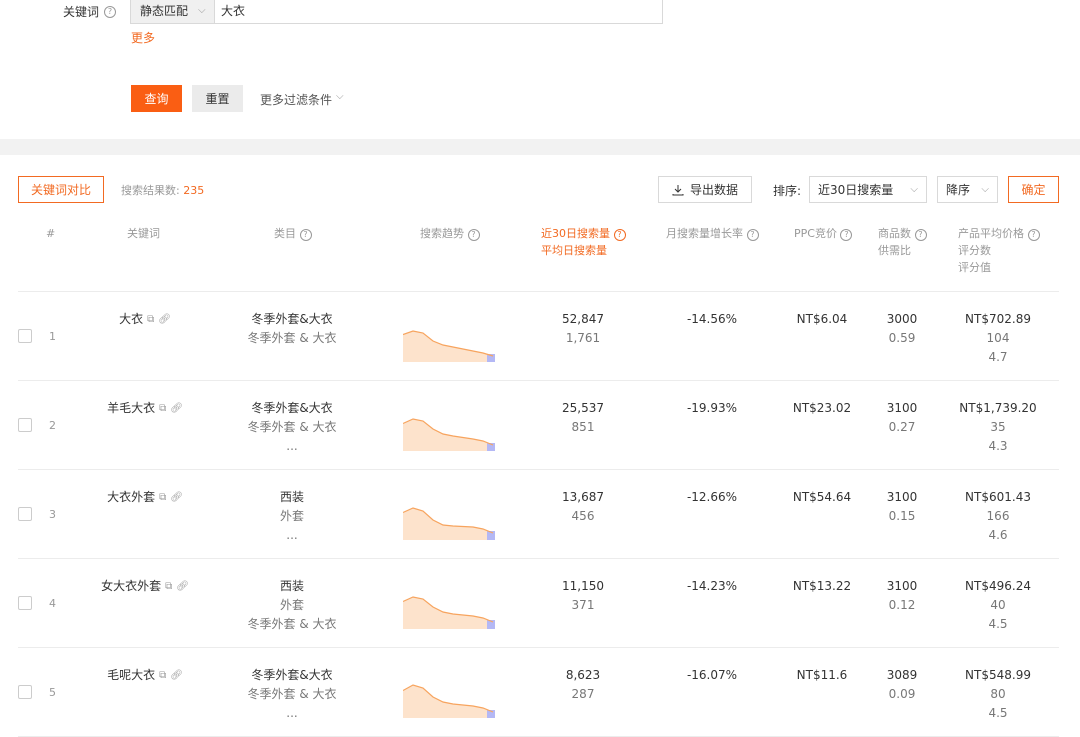 This screenshot has width=1080, height=737. What do you see at coordinates (902, 507) in the screenshot?
I see `products-cell: 3100 0.15` at bounding box center [902, 507].